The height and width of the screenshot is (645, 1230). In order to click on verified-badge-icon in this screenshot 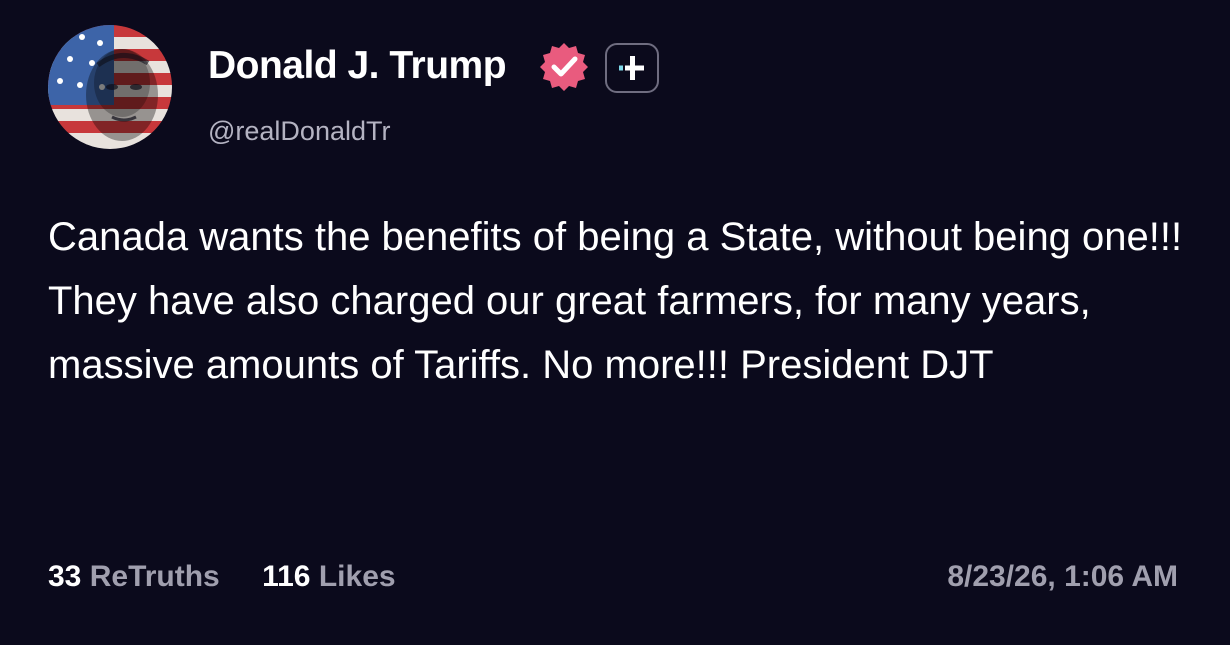, I will do `click(564, 67)`.